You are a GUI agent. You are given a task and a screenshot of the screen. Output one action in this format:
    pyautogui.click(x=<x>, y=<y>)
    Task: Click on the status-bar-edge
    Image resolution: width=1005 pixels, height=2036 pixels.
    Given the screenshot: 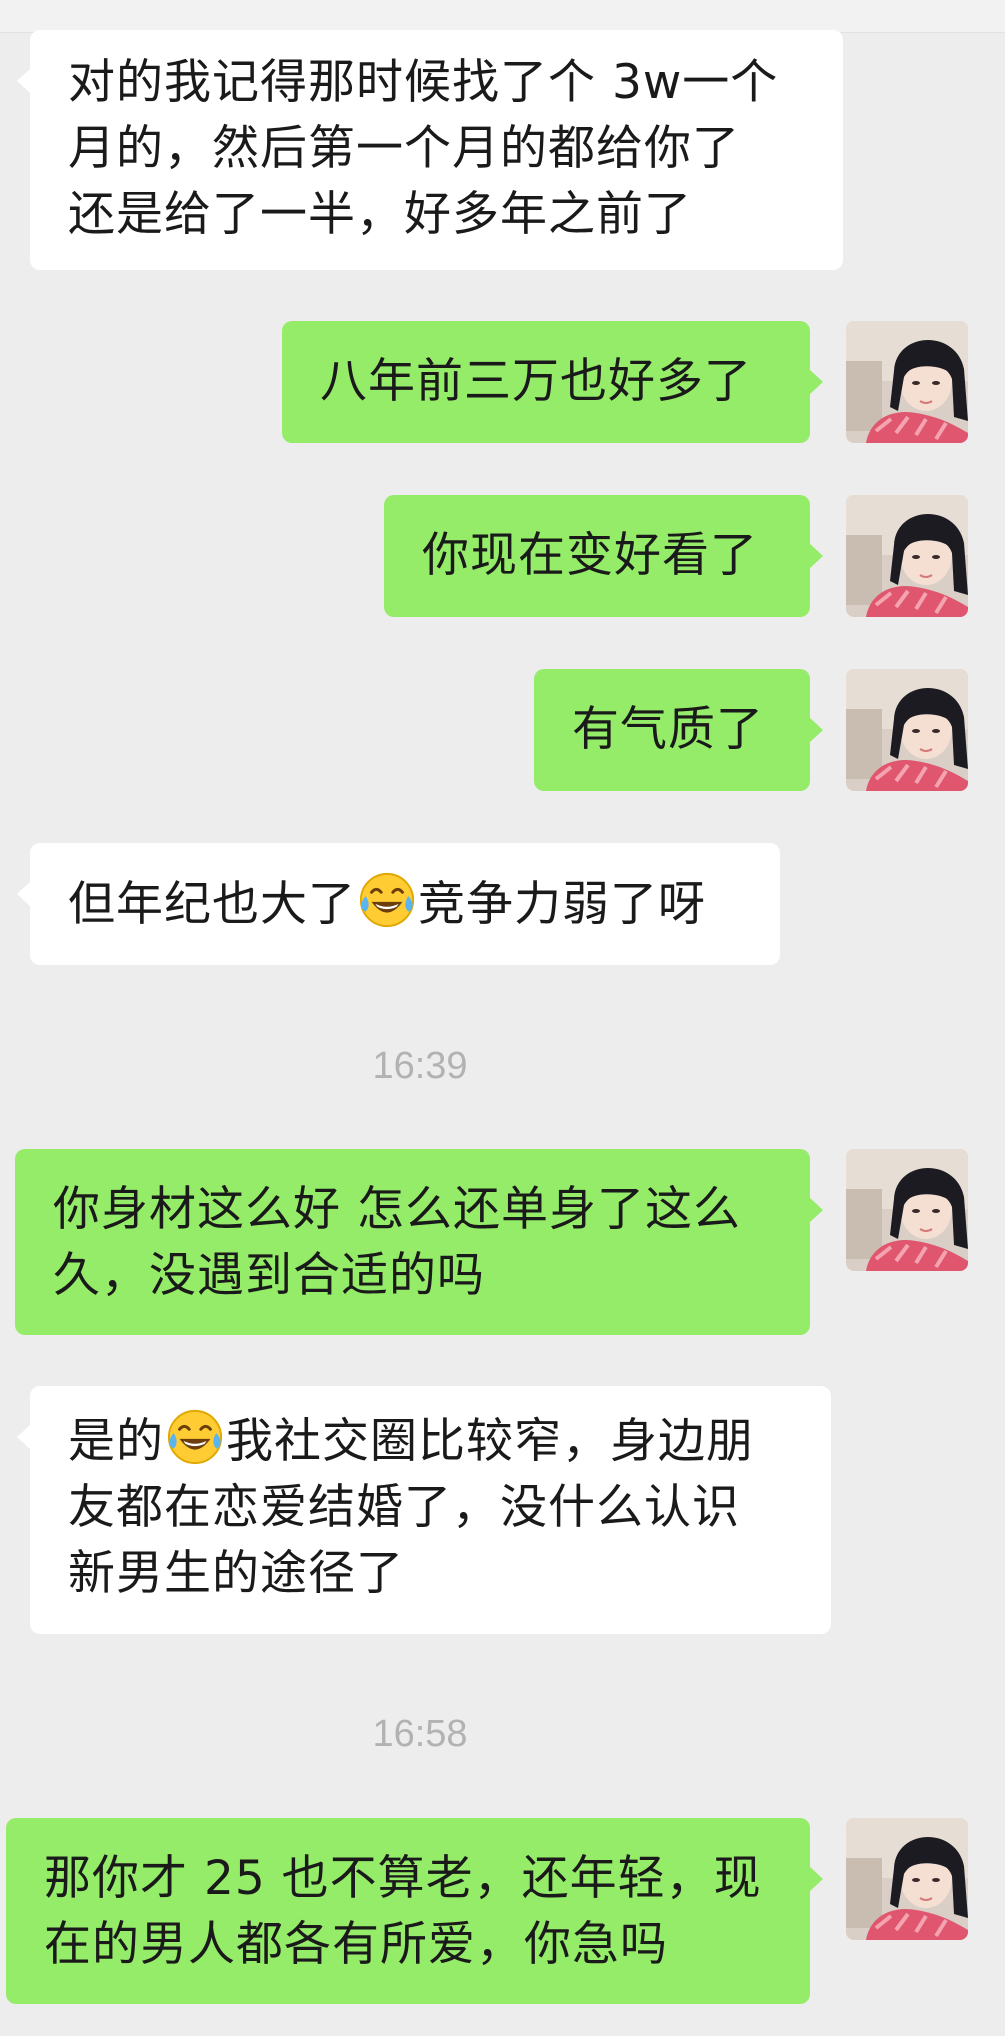 What is the action you would take?
    pyautogui.click(x=502, y=16)
    